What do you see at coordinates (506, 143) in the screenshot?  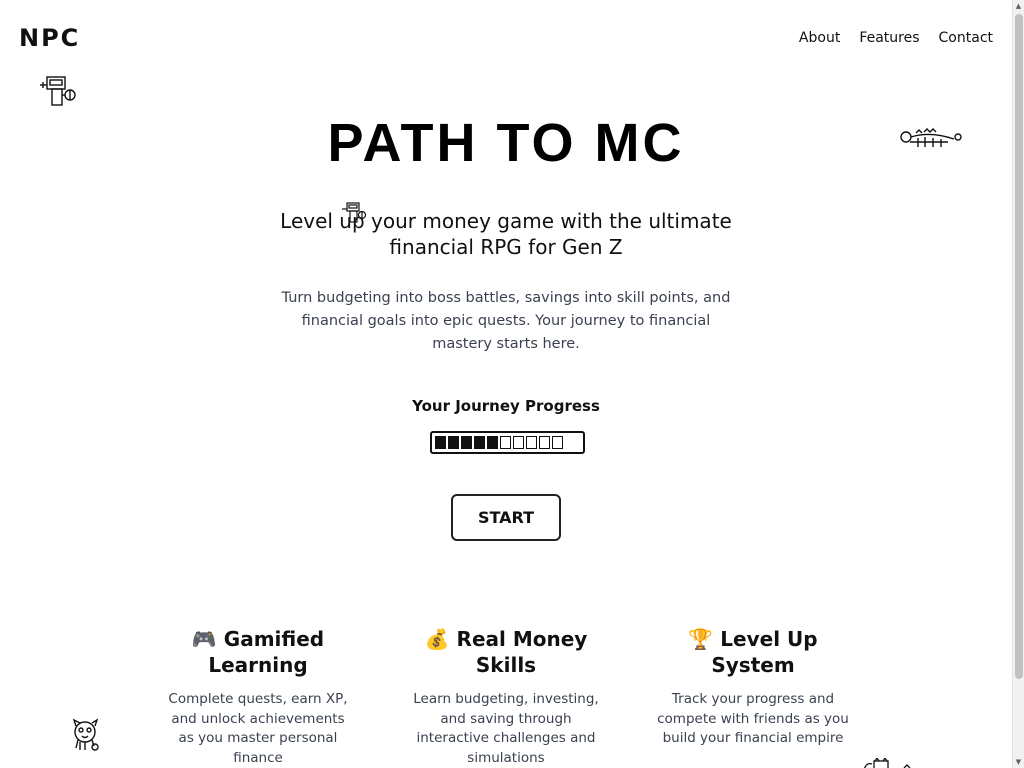 I see `hero-title: PATH TO MC` at bounding box center [506, 143].